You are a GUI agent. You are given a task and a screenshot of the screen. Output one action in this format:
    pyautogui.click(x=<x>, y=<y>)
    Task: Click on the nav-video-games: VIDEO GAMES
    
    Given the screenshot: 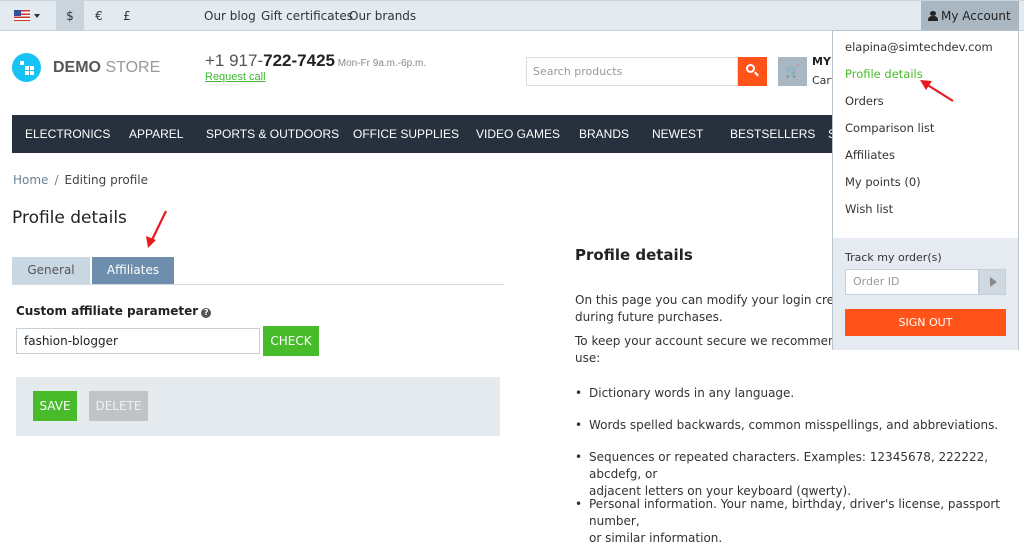 What is the action you would take?
    pyautogui.click(x=518, y=134)
    